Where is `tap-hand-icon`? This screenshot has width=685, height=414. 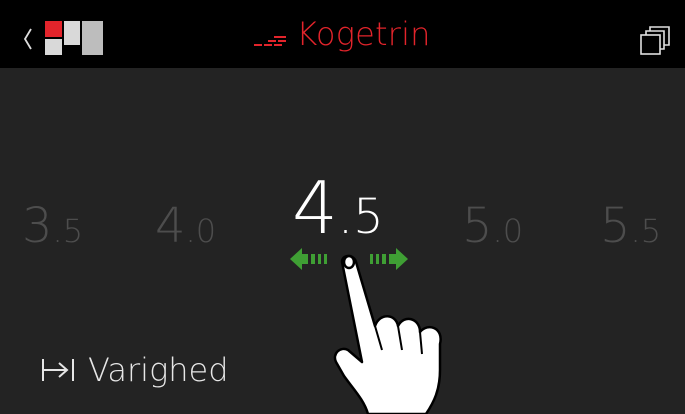
tap-hand-icon is located at coordinates (387, 334).